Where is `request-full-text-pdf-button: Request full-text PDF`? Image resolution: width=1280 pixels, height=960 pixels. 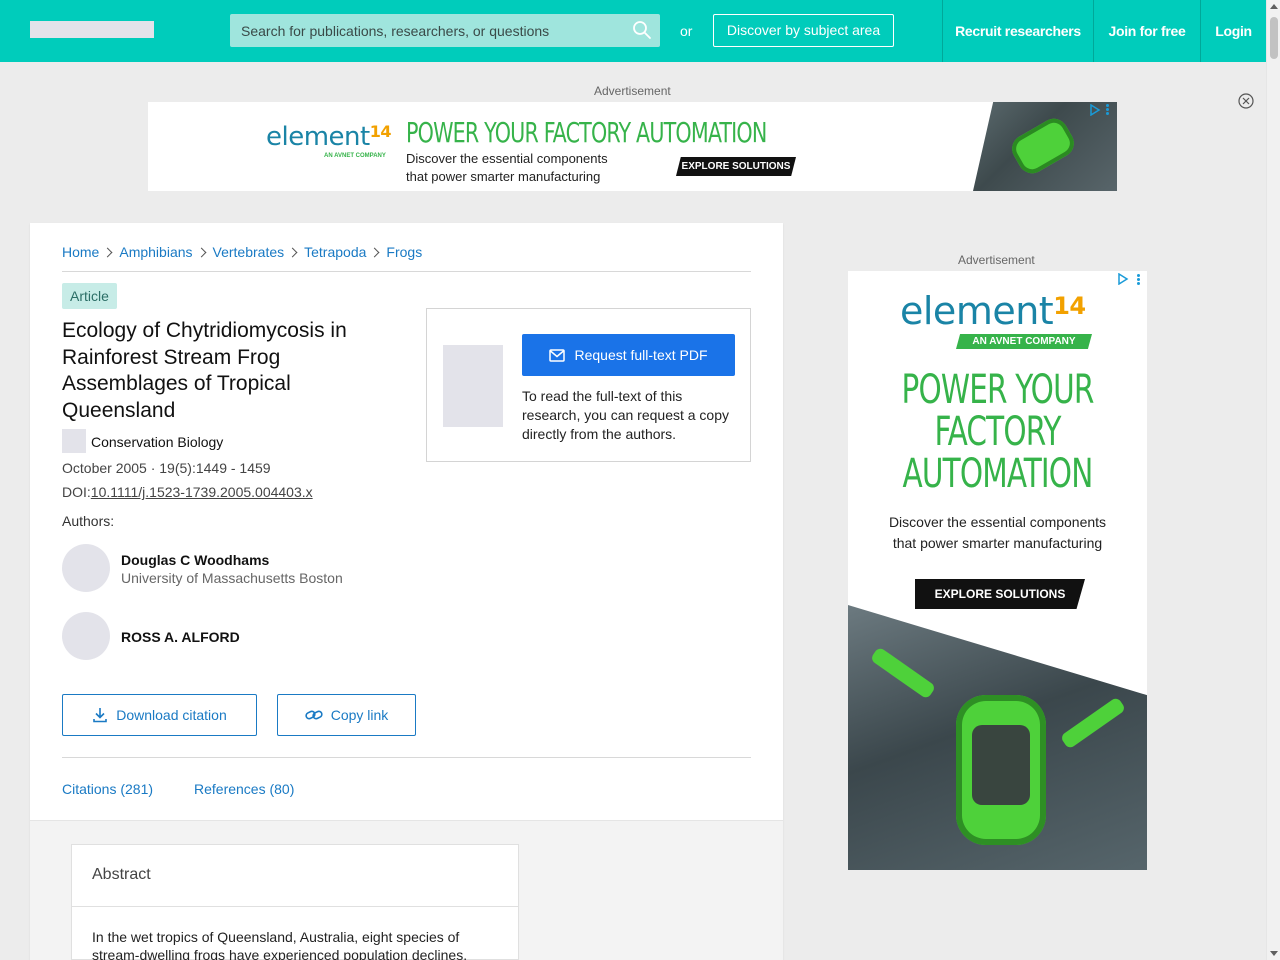 request-full-text-pdf-button: Request full-text PDF is located at coordinates (628, 355).